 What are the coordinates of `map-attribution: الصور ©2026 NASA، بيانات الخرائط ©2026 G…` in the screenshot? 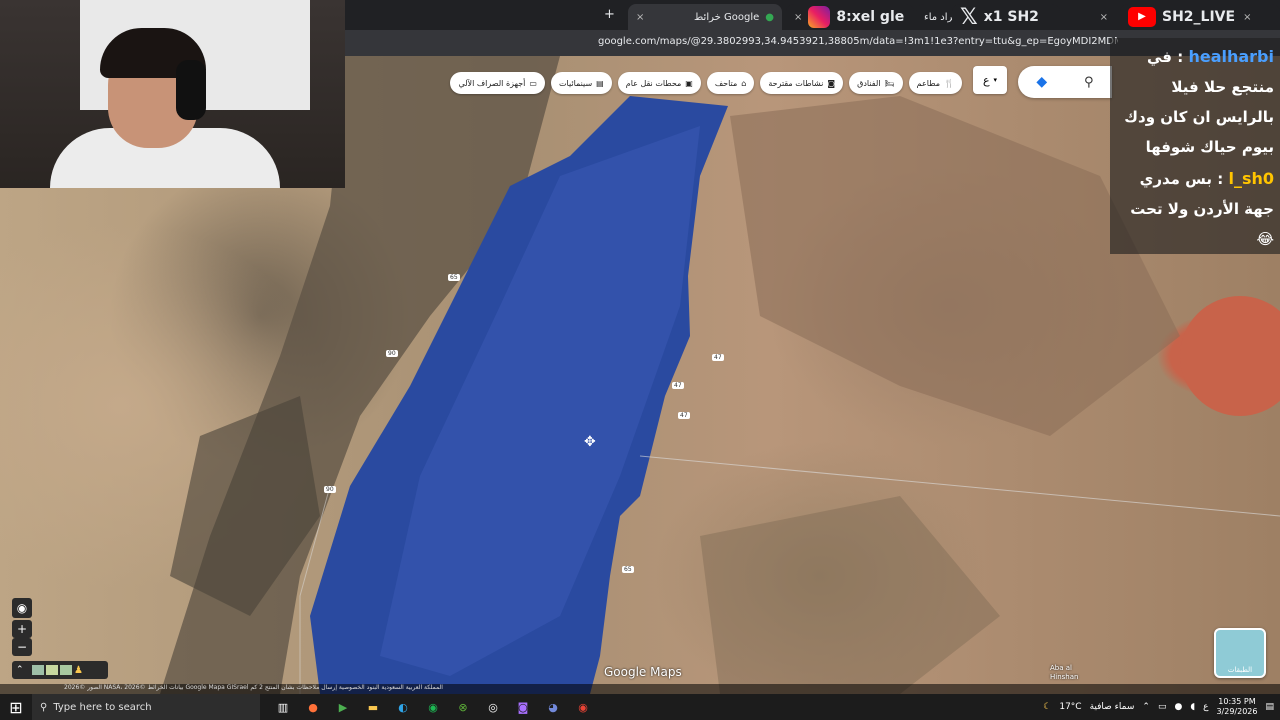 It's located at (640, 689).